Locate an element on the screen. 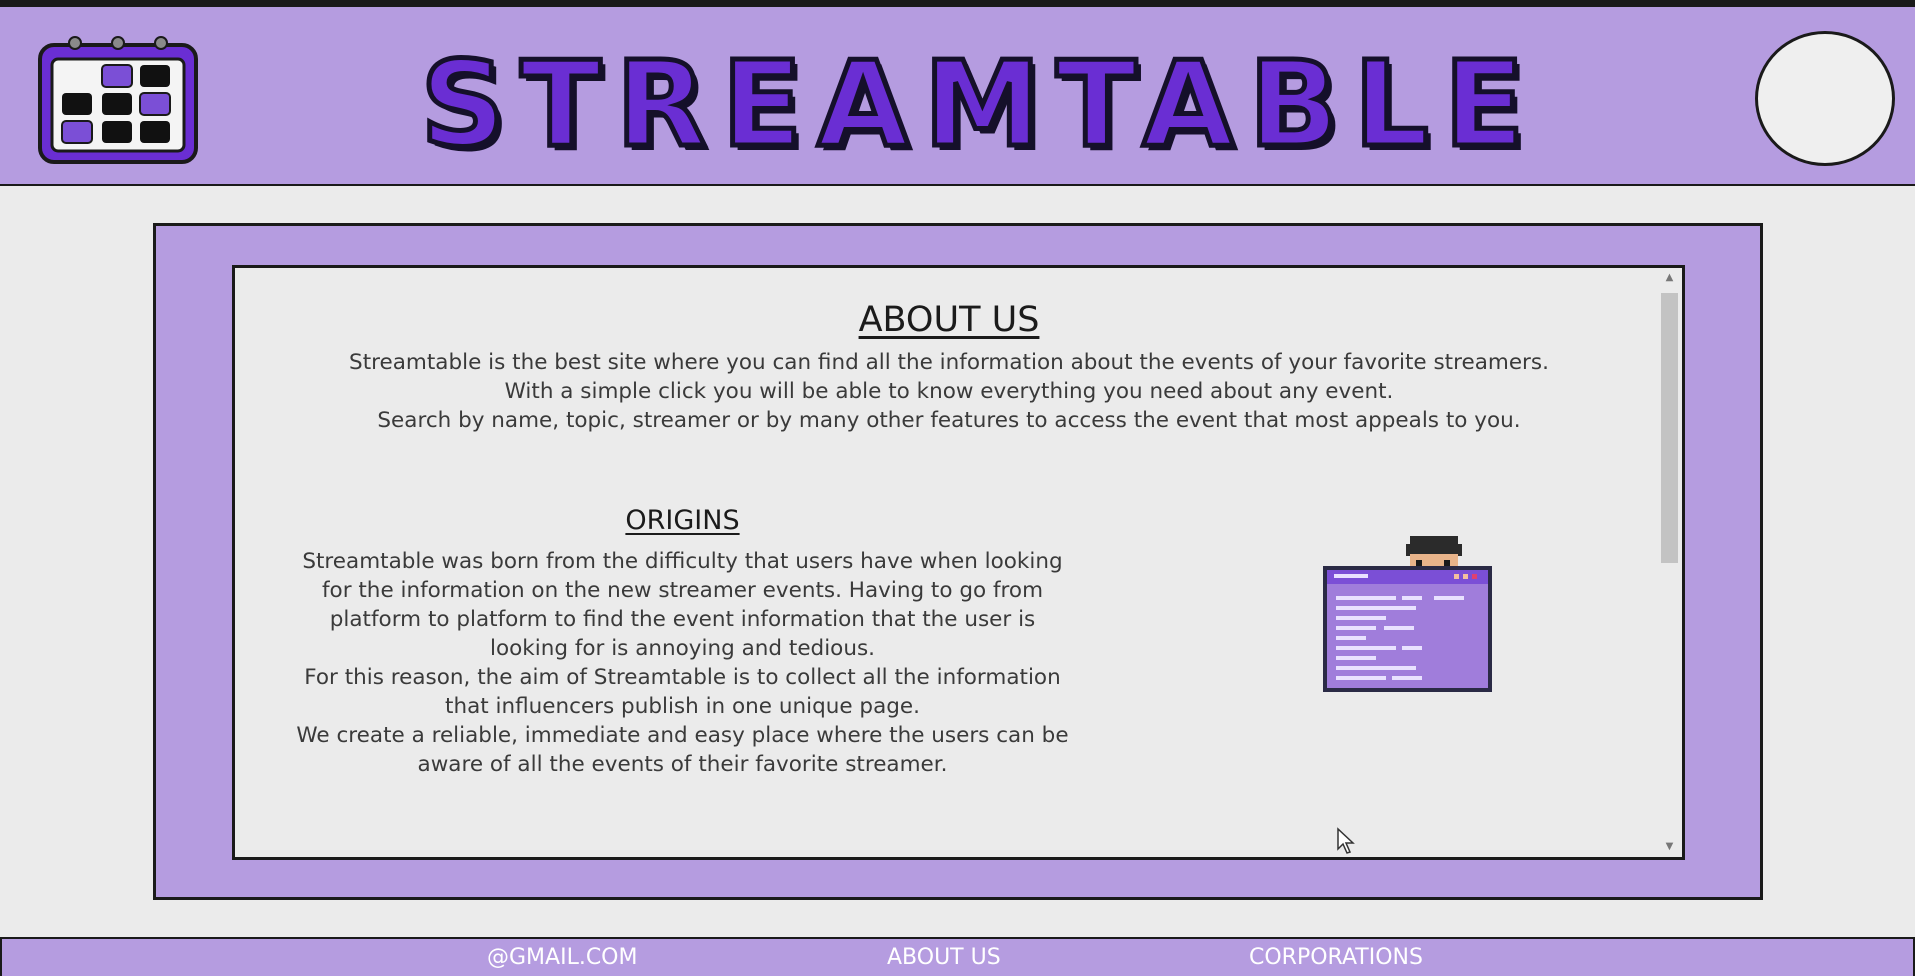 Image resolution: width=1915 pixels, height=976 pixels. footer-about-link: ABOUT US is located at coordinates (944, 957).